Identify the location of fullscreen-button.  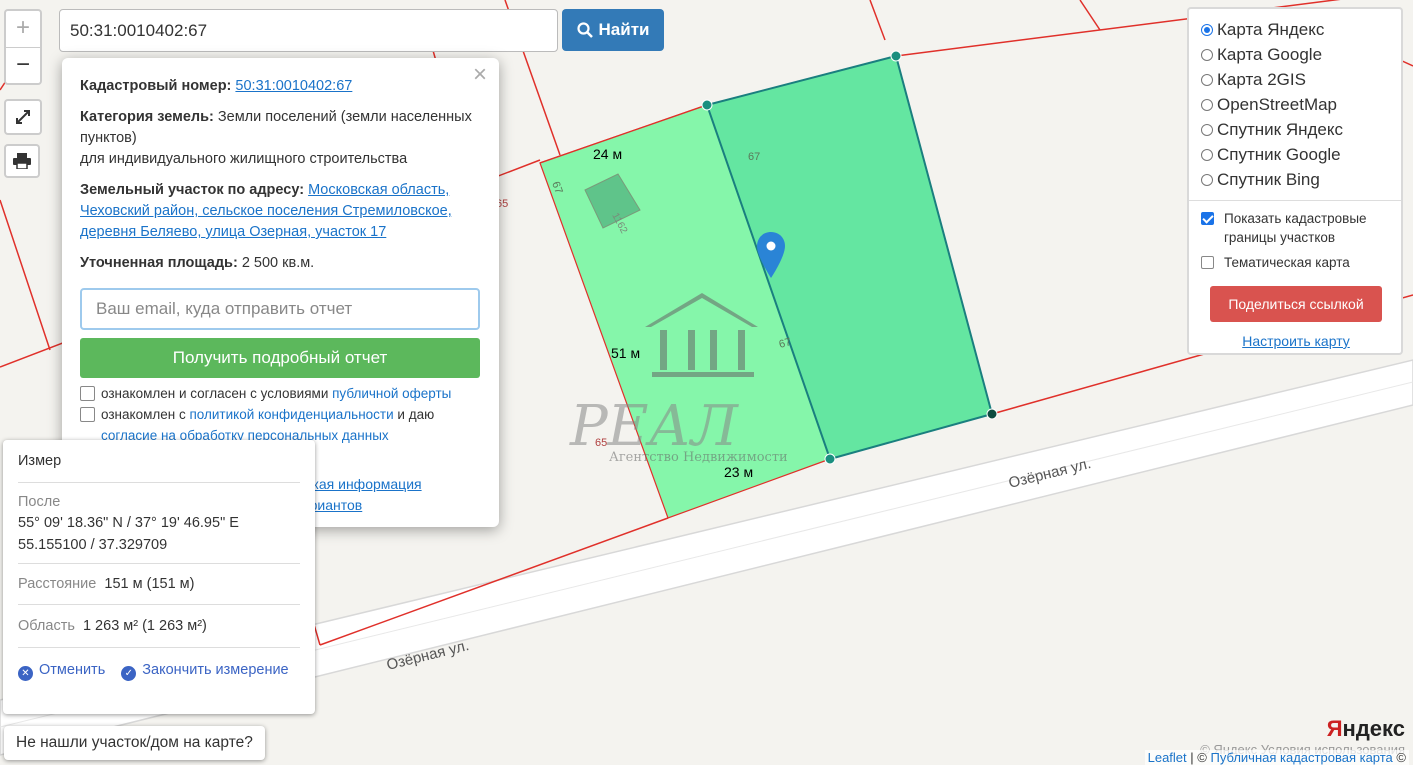
(23, 117).